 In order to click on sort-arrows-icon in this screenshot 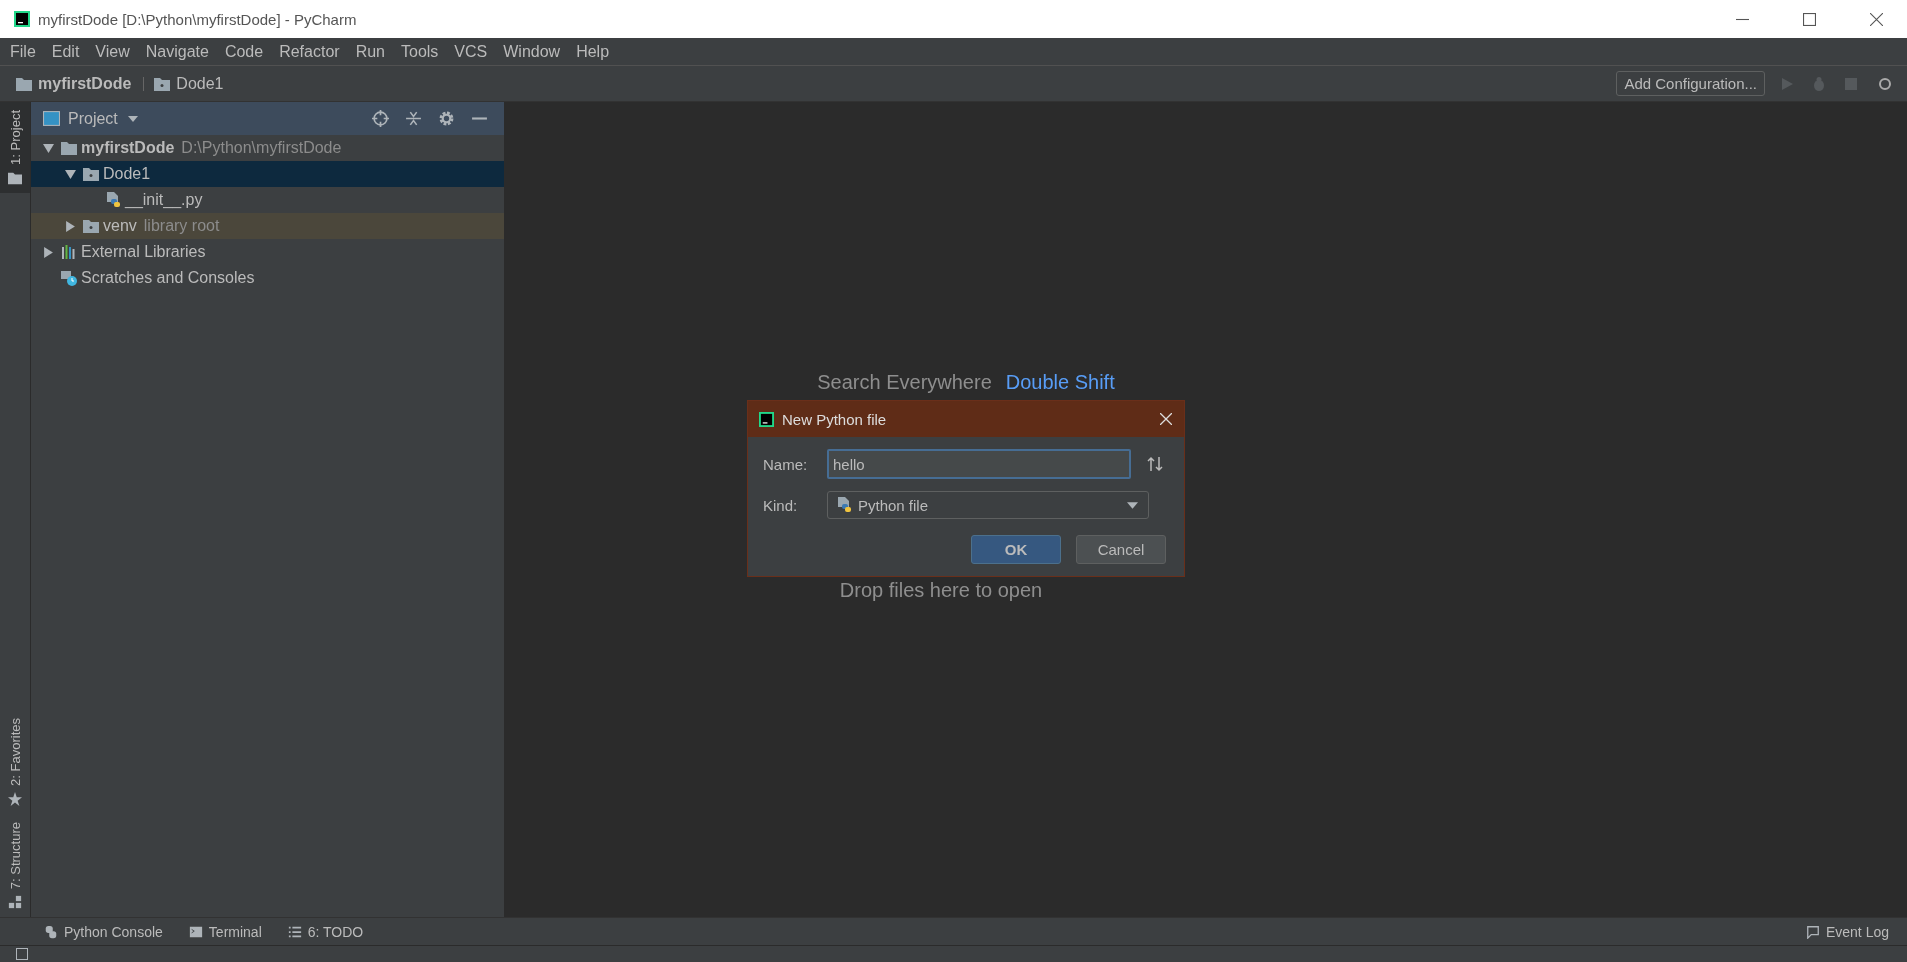, I will do `click(1155, 464)`.